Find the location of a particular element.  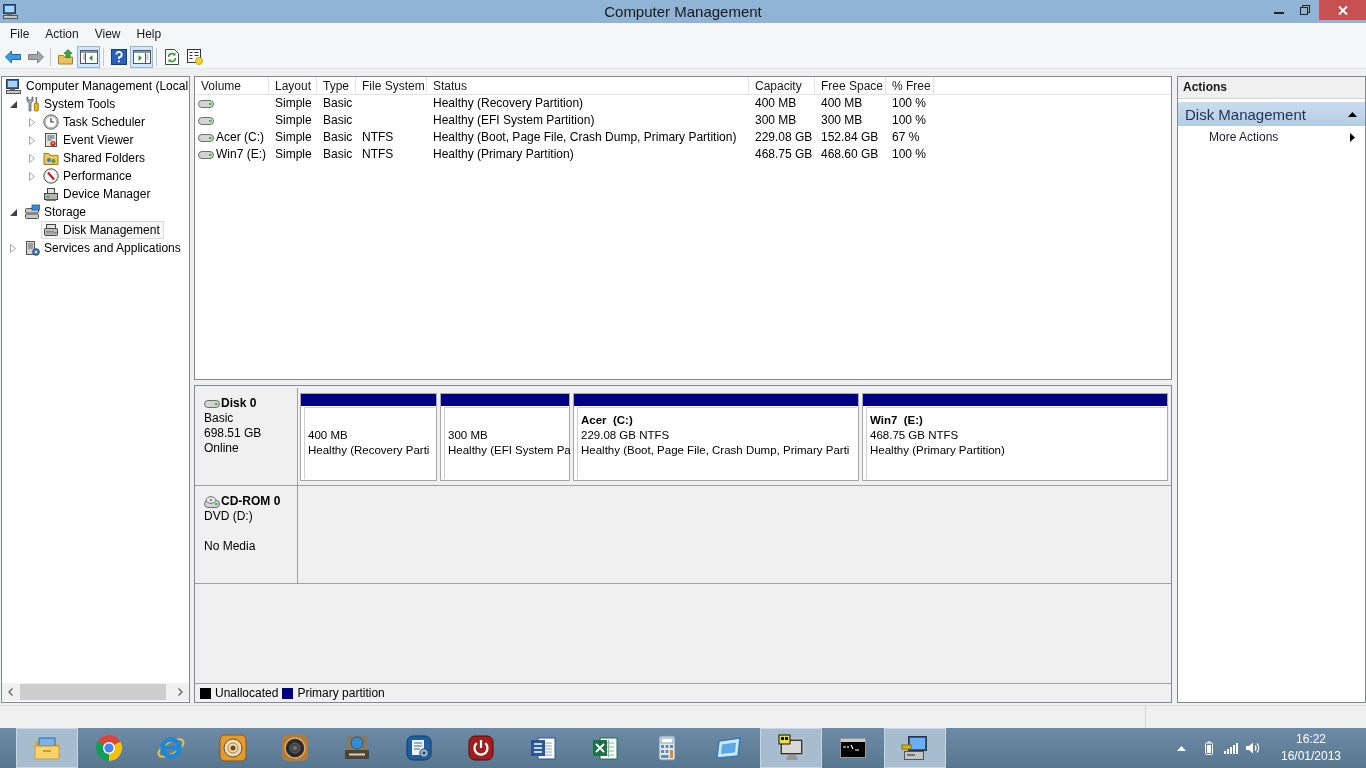

column-header: Status is located at coordinates (588, 86).